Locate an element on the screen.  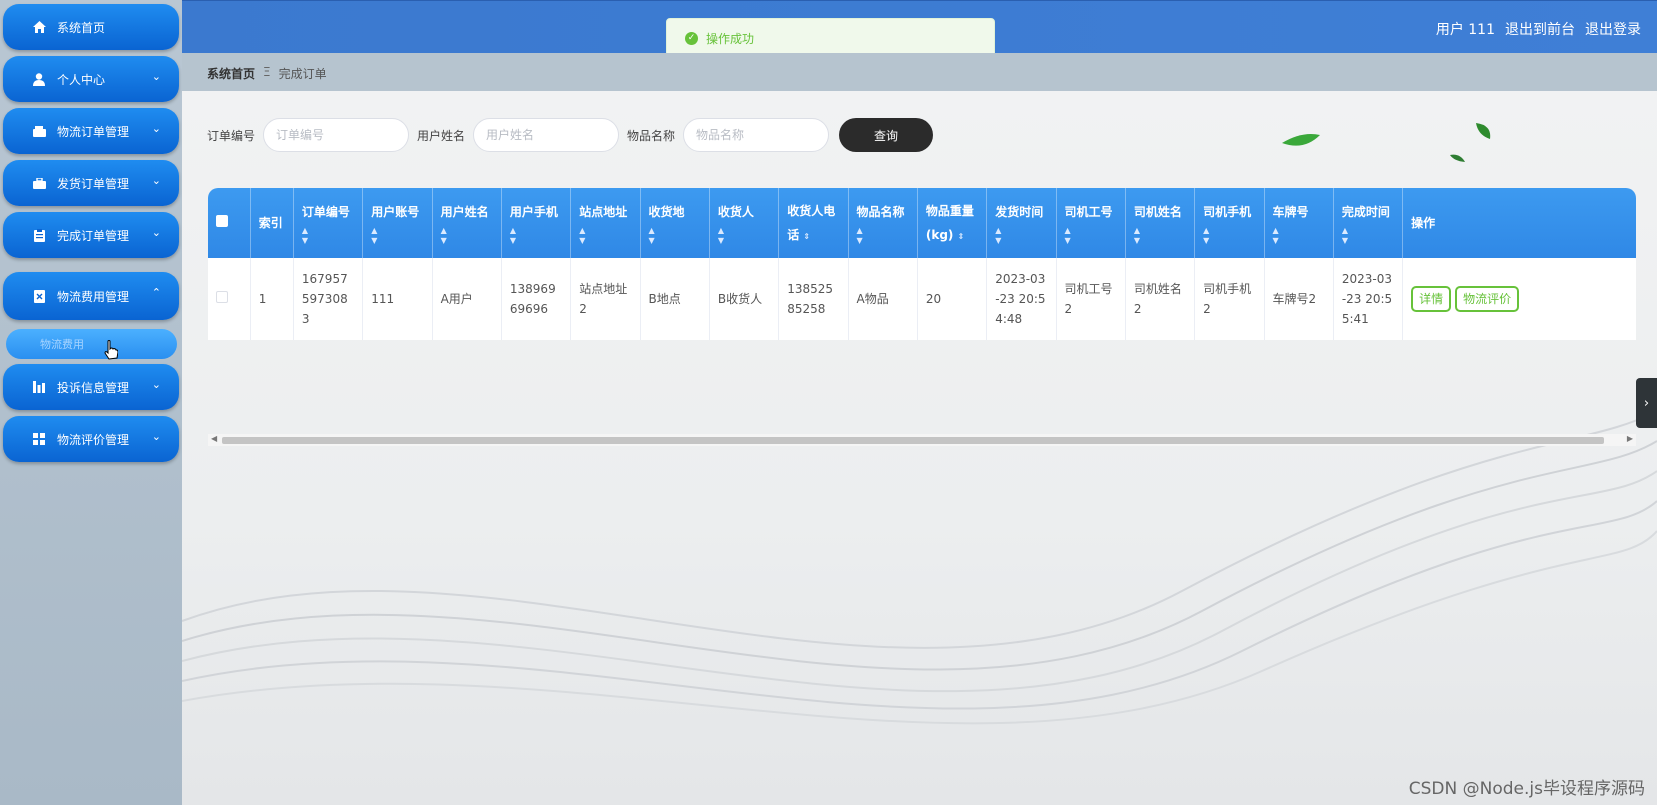
sidebar-item-fees: 物流费用管理 ⌃ is located at coordinates (91, 296).